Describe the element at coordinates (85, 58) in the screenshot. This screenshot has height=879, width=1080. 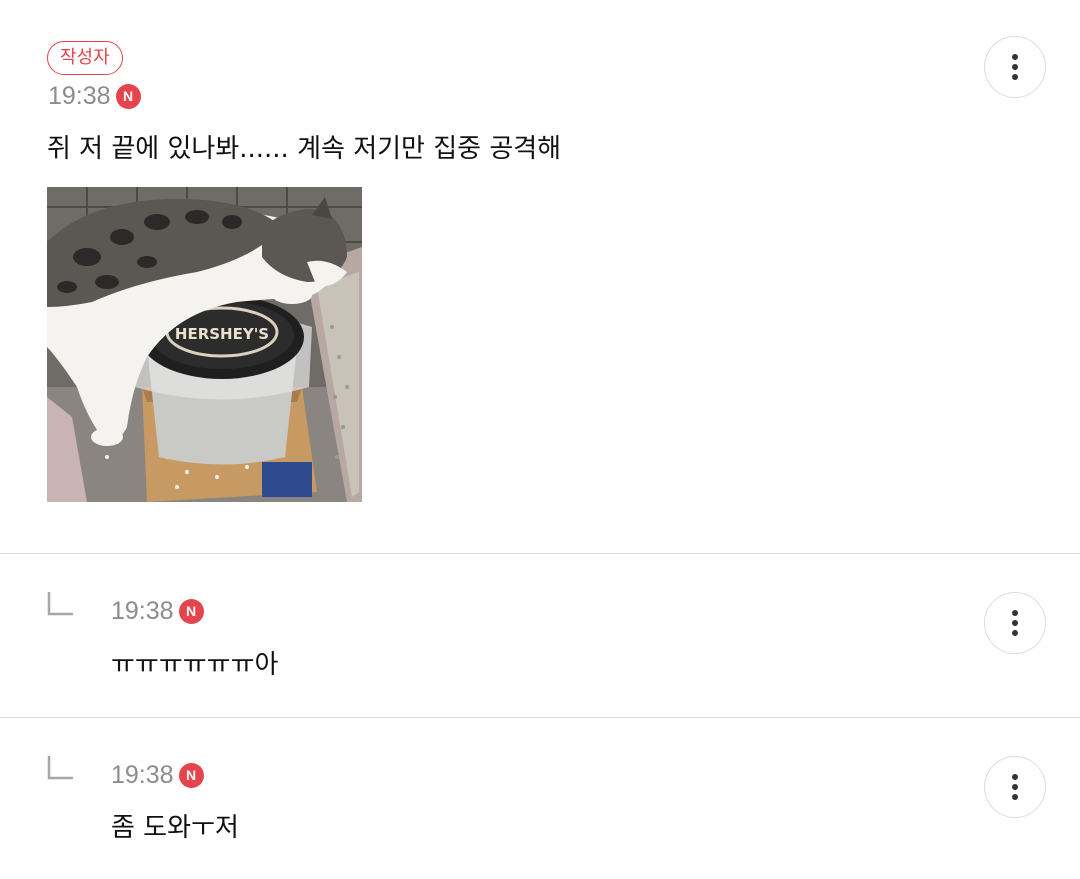
I see `author-badge: 작성자` at that location.